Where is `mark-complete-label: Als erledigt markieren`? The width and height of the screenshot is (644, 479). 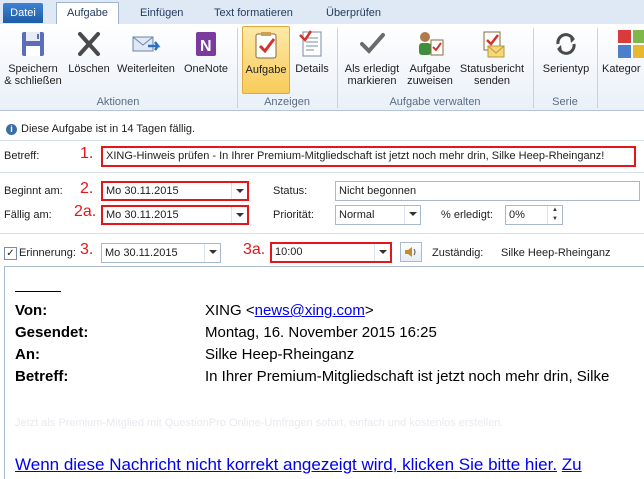 mark-complete-label: Als erledigt markieren is located at coordinates (372, 75).